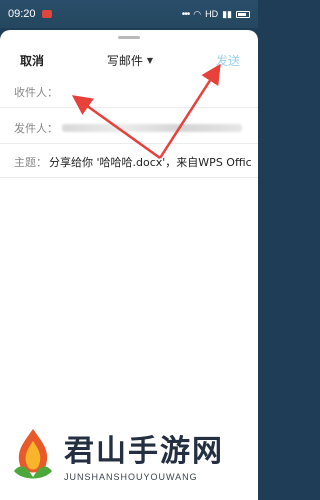  Describe the element at coordinates (144, 451) in the screenshot. I see `watermark-title: 君山手游网` at that location.